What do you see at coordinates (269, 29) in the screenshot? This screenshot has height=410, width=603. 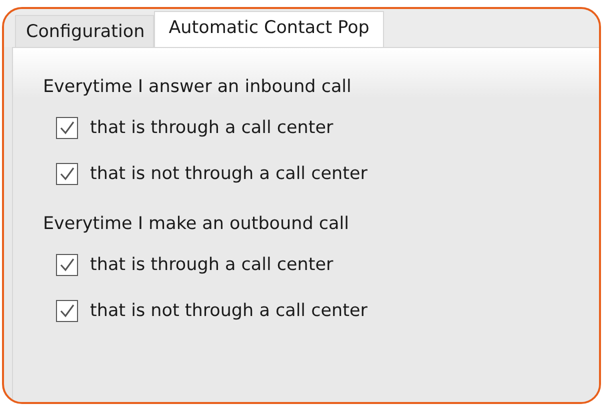 I see `tab: Automatic Contact Pop` at bounding box center [269, 29].